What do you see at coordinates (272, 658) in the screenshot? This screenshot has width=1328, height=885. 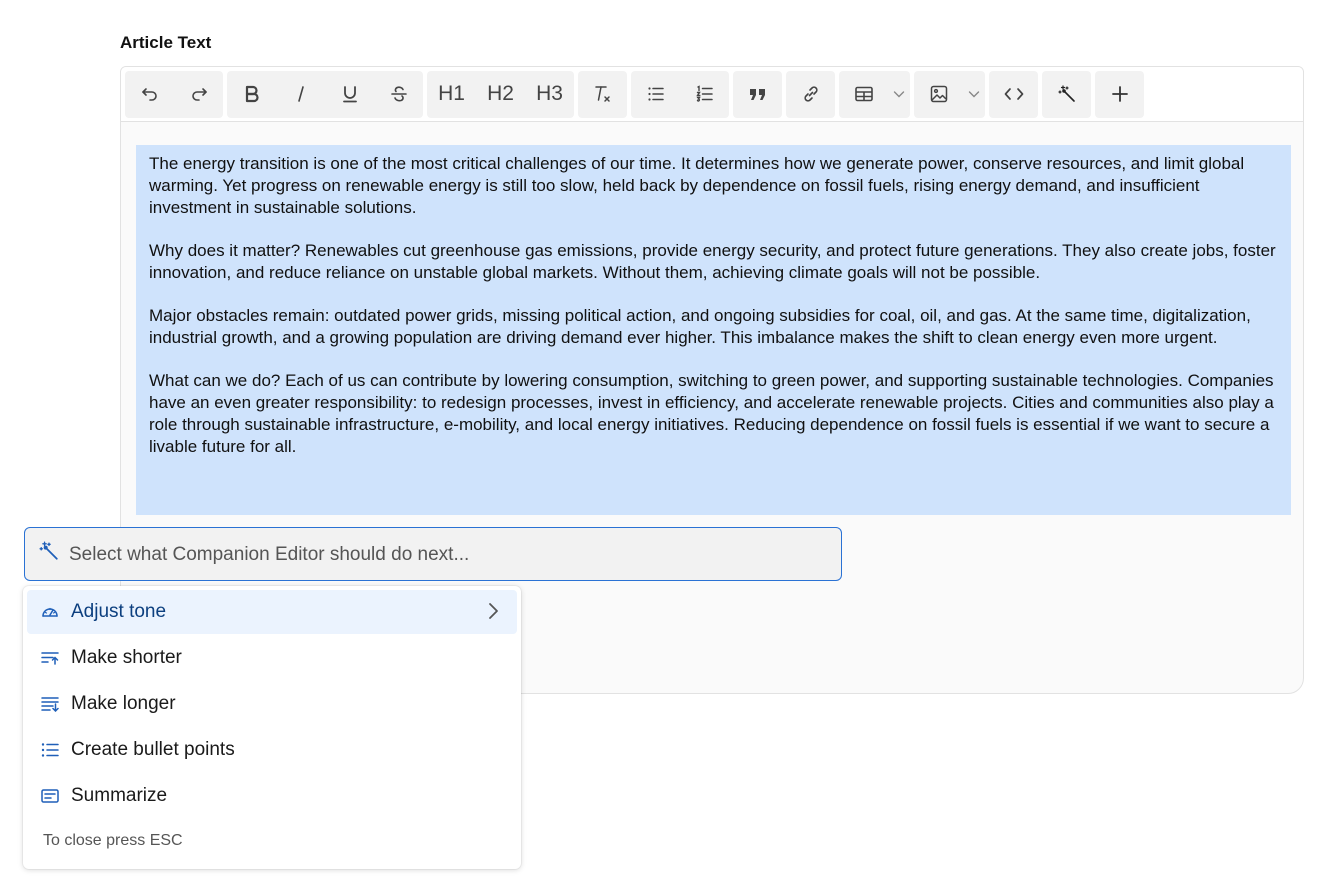 I see `menu-item-make-shorter: Make shorter` at bounding box center [272, 658].